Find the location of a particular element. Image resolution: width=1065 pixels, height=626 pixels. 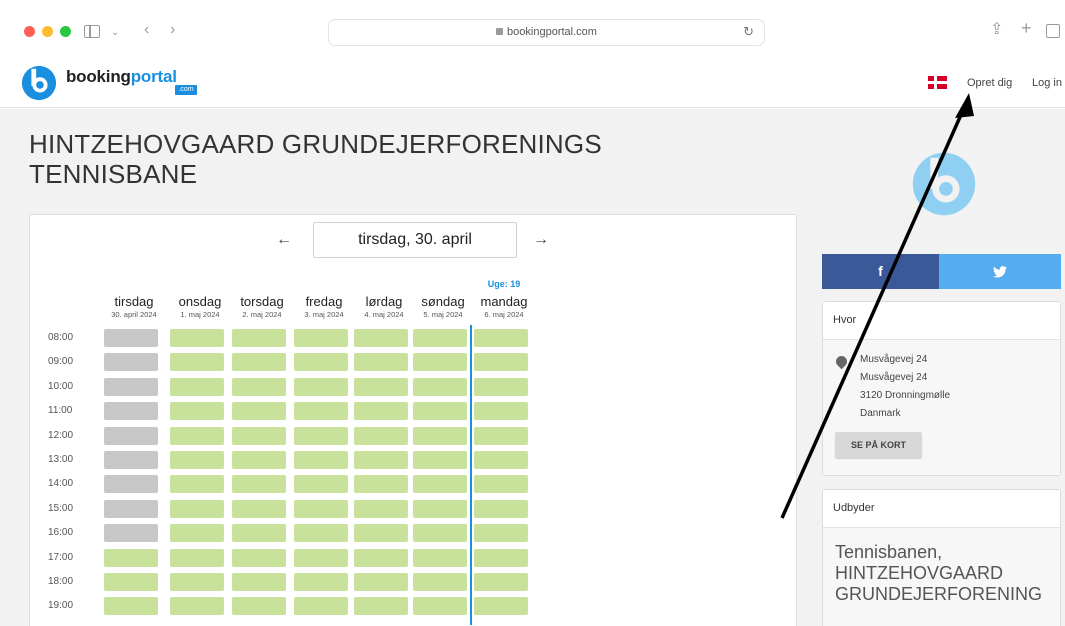

previous-day-arrow-icon: ← is located at coordinates (284, 240).